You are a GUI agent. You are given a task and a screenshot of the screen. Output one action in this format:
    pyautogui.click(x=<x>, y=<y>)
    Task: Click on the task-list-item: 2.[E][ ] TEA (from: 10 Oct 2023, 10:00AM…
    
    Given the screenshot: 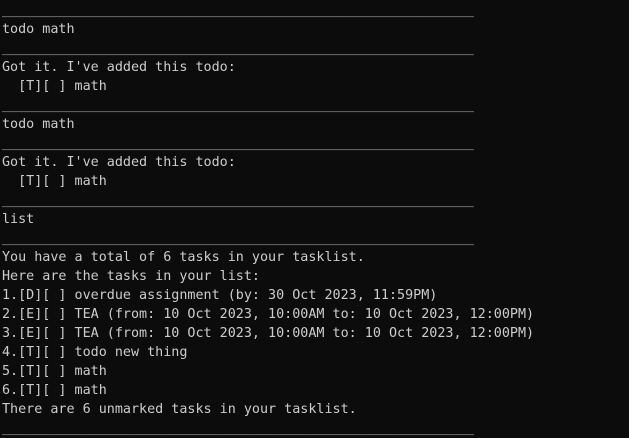 What is the action you would take?
    pyautogui.click(x=268, y=314)
    